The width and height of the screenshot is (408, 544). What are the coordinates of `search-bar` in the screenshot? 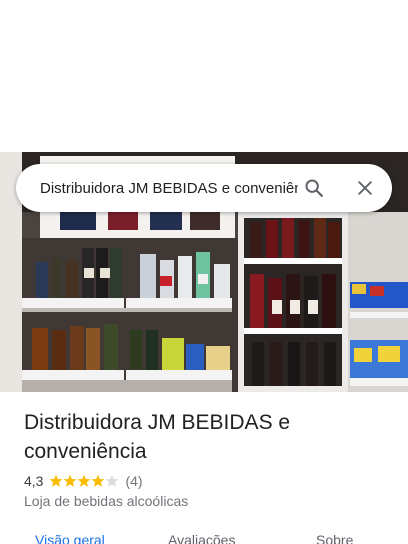 It's located at (204, 188).